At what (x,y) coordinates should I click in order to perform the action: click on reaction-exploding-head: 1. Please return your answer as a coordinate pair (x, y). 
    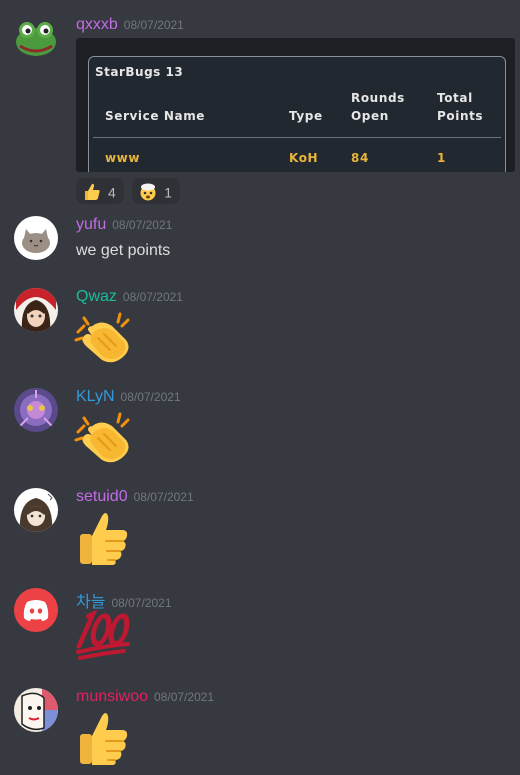
    Looking at the image, I should click on (156, 191).